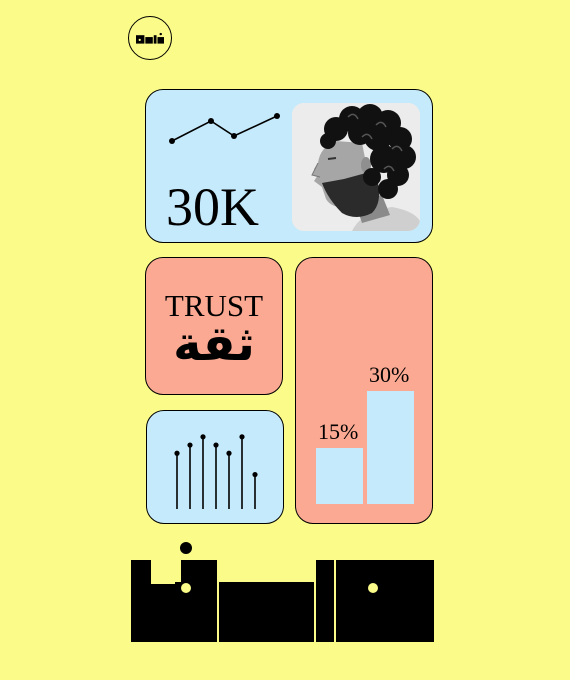 This screenshot has height=680, width=570. I want to click on lollipop-card, so click(215, 467).